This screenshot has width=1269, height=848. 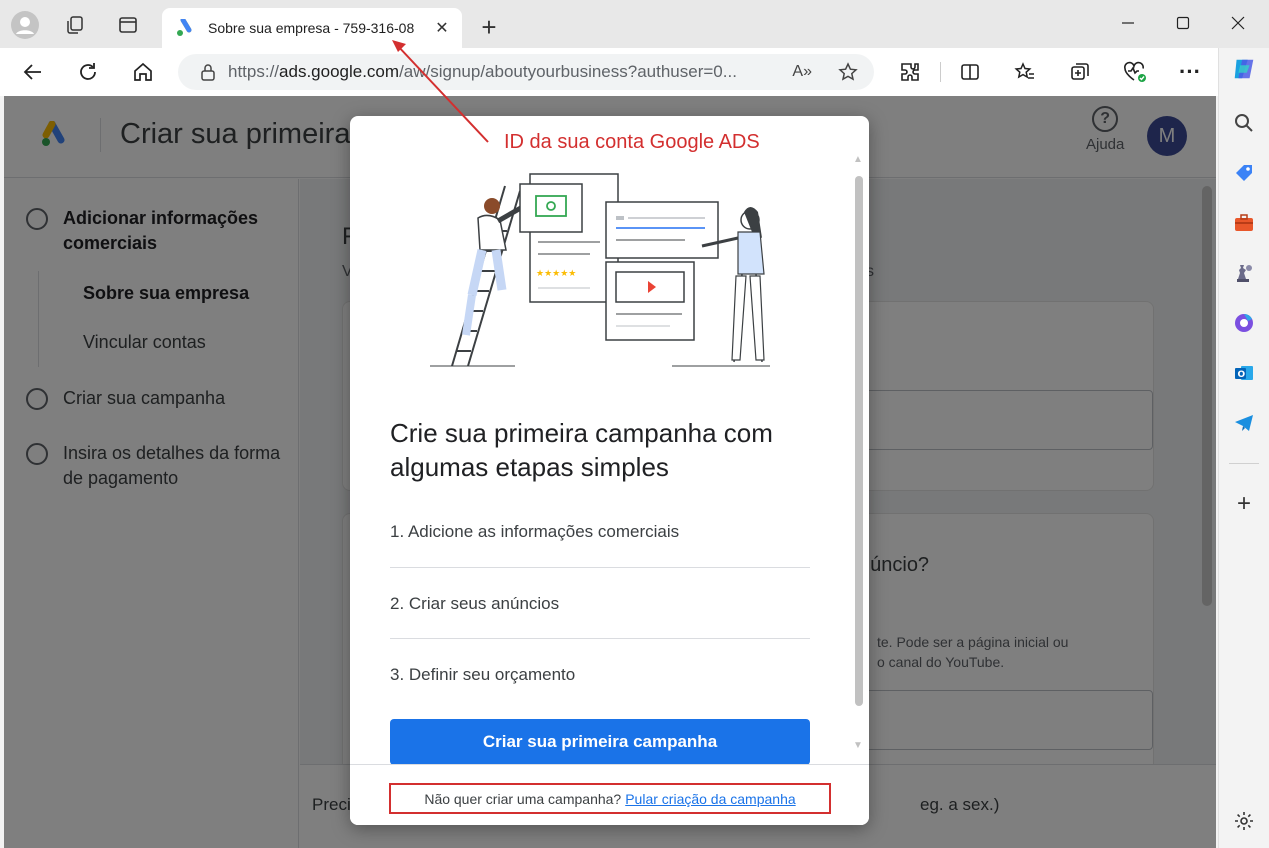 What do you see at coordinates (940, 72) in the screenshot?
I see `toolbar-divider` at bounding box center [940, 72].